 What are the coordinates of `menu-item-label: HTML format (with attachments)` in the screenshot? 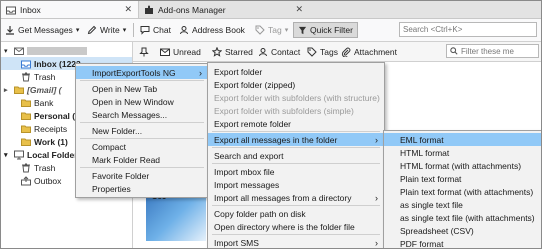 It's located at (461, 165).